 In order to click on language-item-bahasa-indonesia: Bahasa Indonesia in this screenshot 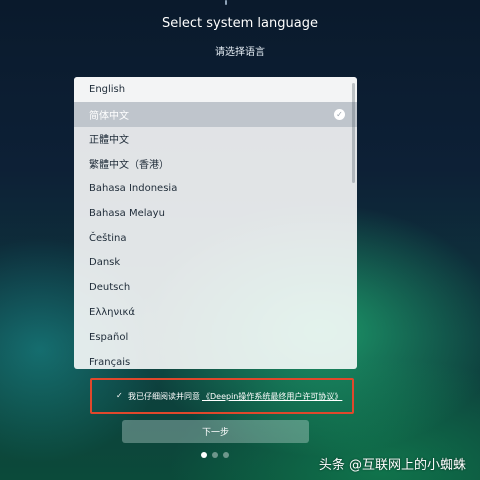, I will do `click(215, 188)`.